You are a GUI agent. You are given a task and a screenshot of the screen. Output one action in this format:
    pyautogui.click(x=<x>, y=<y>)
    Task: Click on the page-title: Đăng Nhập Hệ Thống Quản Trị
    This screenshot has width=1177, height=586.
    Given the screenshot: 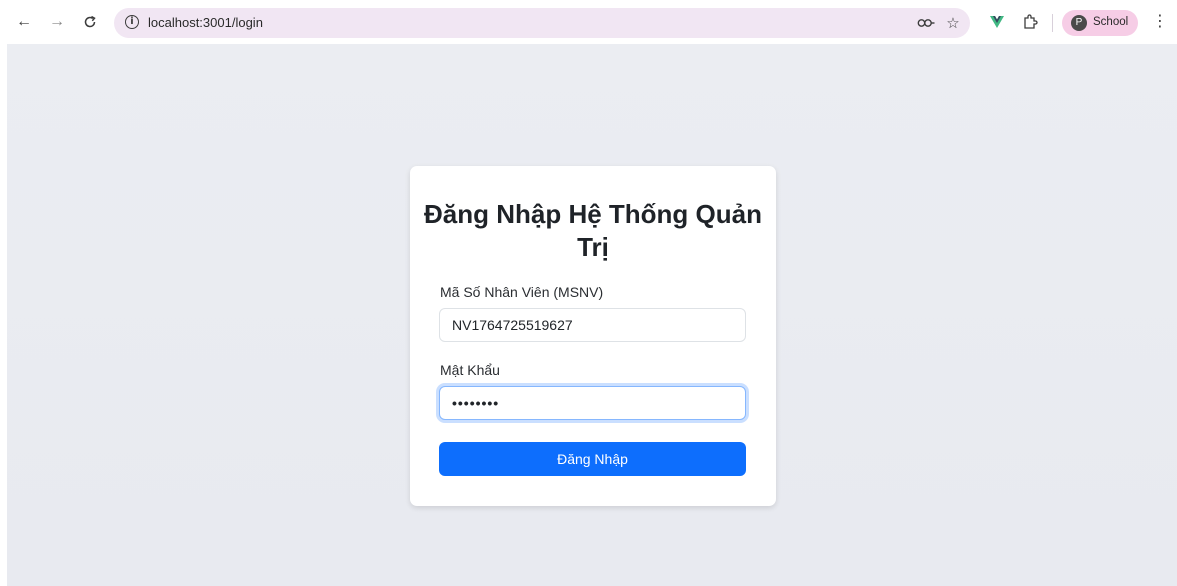 What is the action you would take?
    pyautogui.click(x=593, y=230)
    